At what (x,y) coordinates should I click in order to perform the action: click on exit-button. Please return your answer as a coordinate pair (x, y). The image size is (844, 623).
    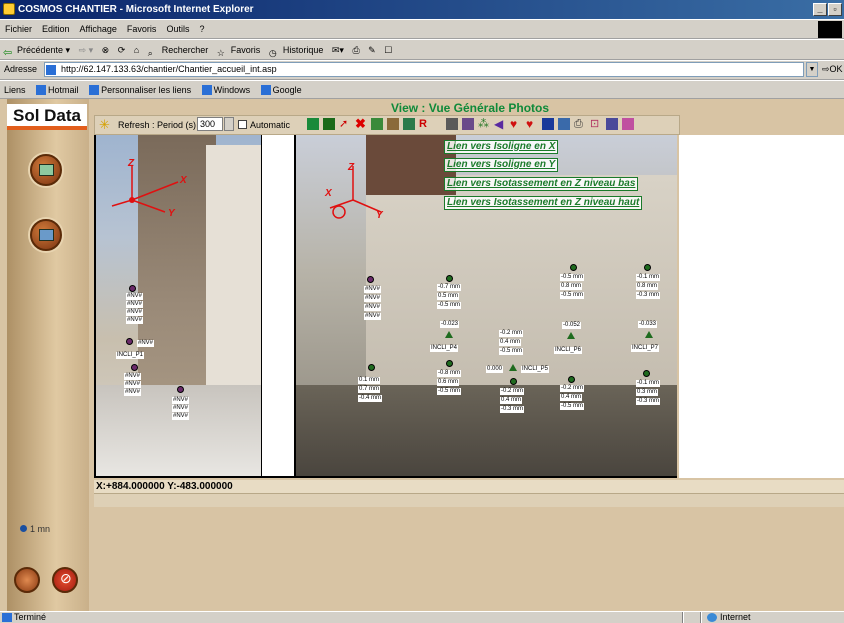
    Looking at the image, I should click on (27, 580).